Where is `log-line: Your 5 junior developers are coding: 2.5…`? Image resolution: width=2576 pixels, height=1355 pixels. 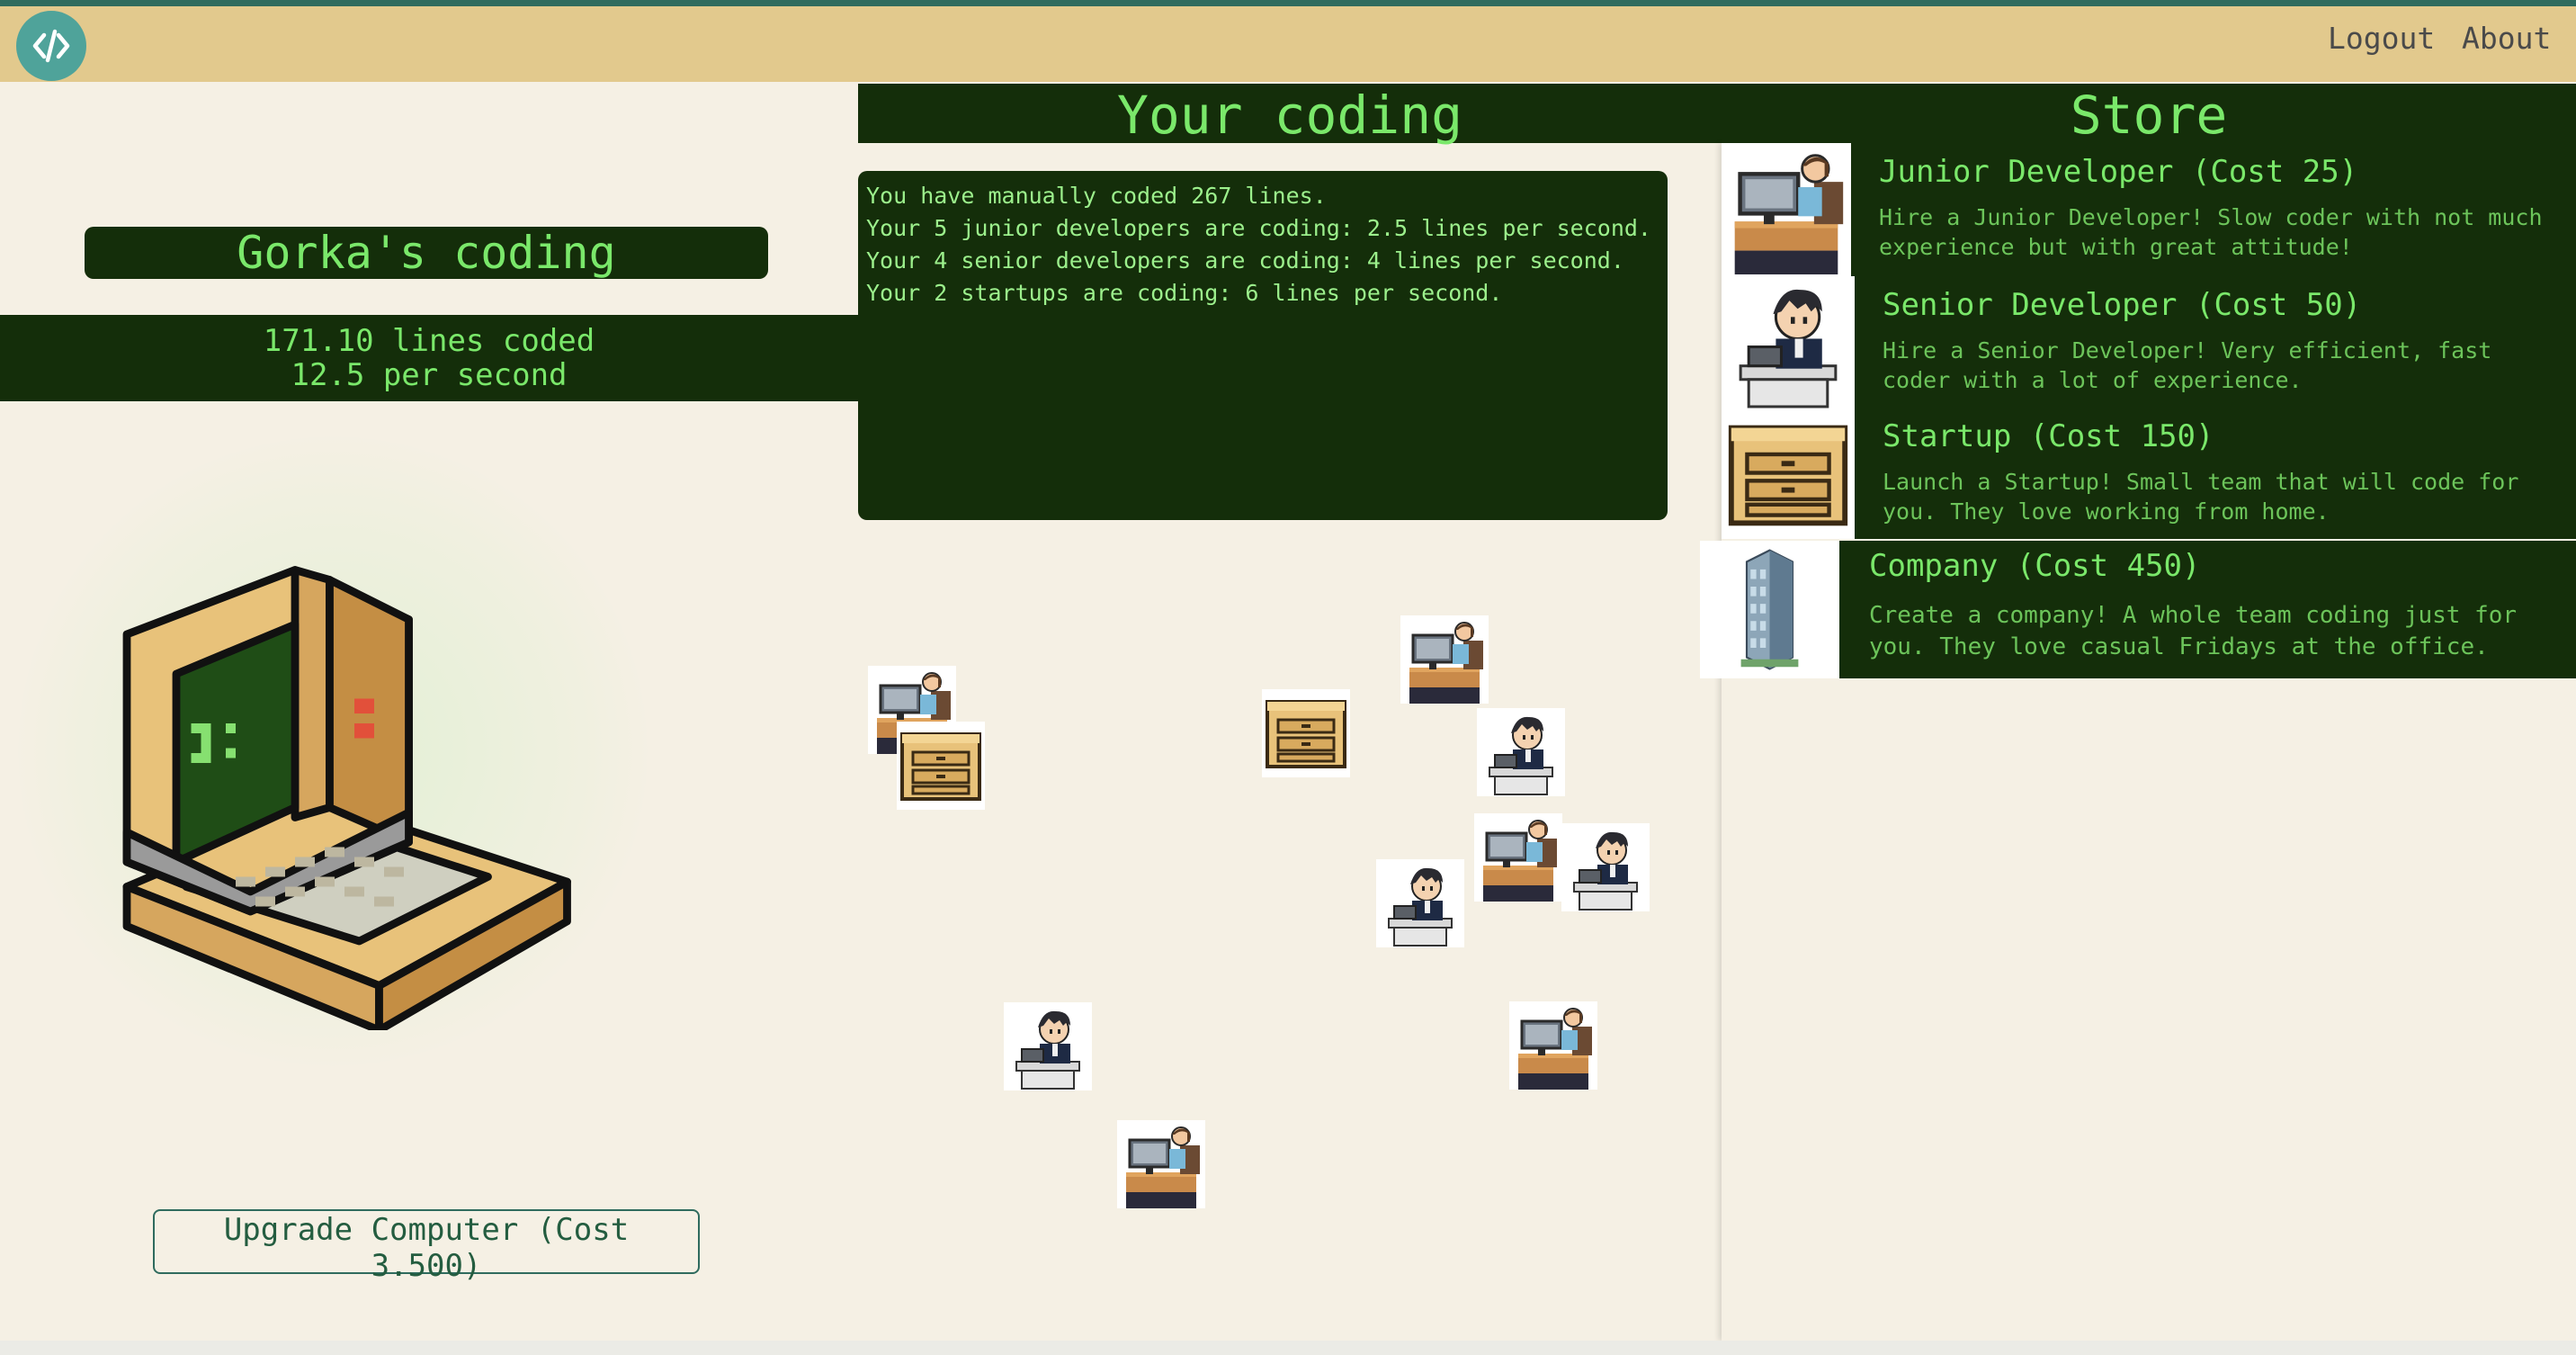 log-line: Your 5 junior developers are coding: 2.5… is located at coordinates (1258, 228).